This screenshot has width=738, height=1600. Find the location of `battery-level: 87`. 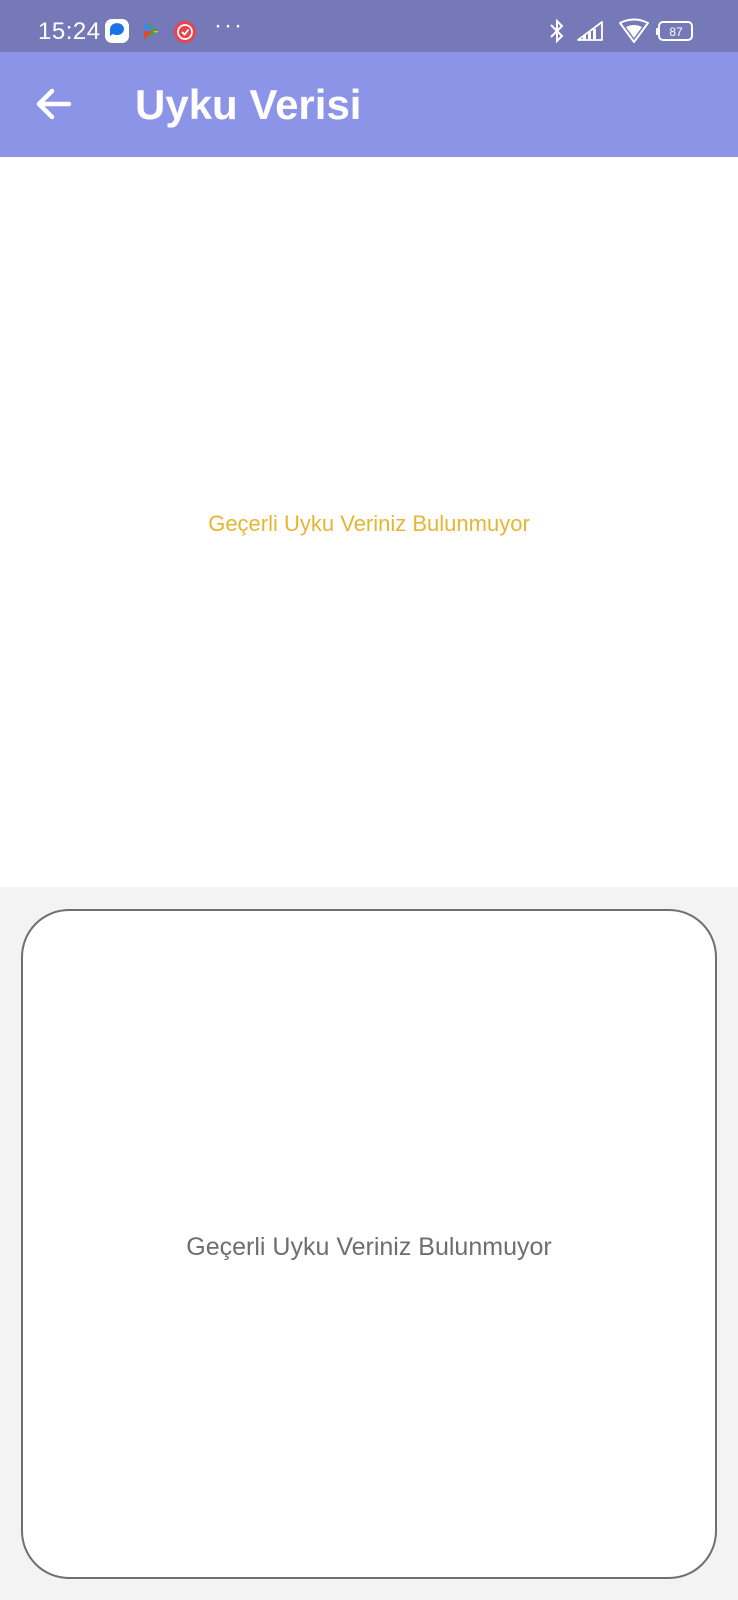

battery-level: 87 is located at coordinates (676, 32).